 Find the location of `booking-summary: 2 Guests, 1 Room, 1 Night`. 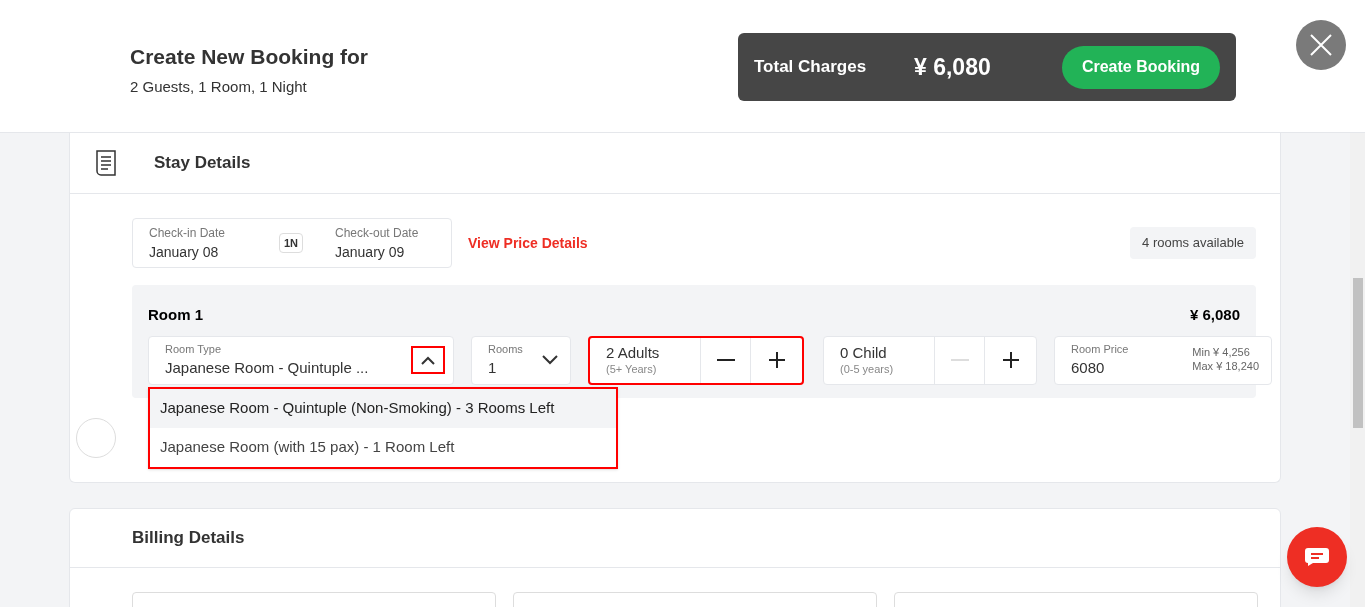

booking-summary: 2 Guests, 1 Room, 1 Night is located at coordinates (219, 87).